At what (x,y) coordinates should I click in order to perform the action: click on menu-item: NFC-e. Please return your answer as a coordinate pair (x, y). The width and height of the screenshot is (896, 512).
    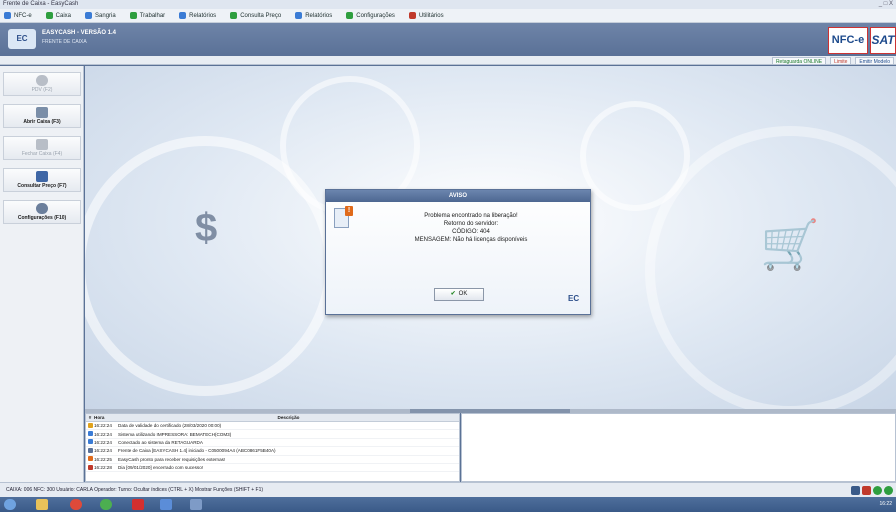
    Looking at the image, I should click on (18, 15).